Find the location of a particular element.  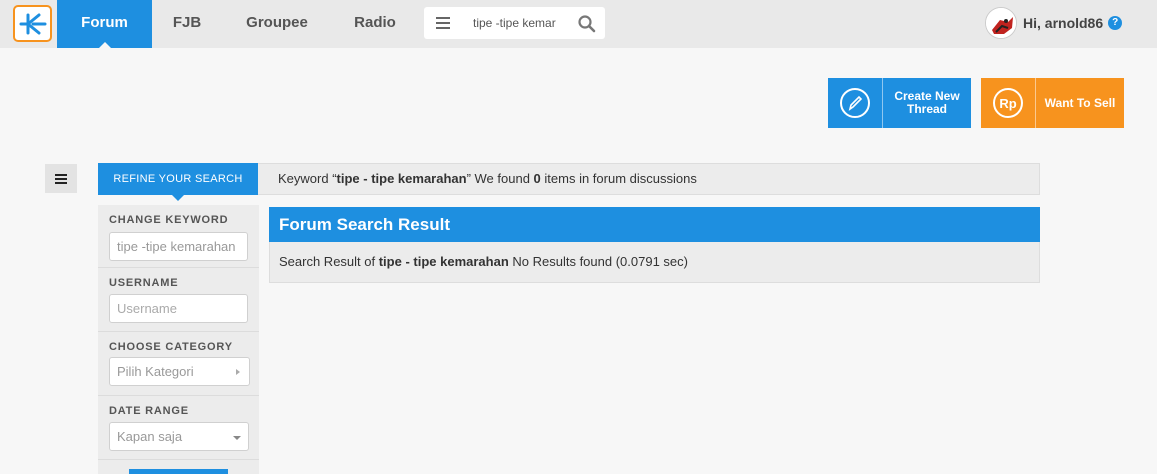

keyword-input is located at coordinates (182, 246).